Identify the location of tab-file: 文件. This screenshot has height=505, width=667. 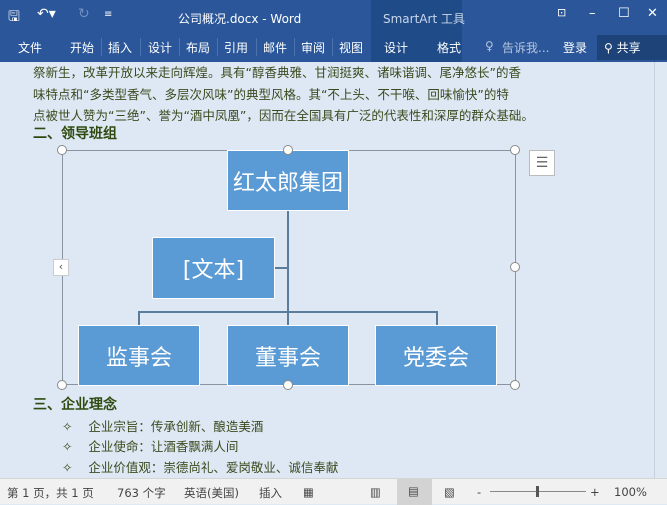
(30, 47).